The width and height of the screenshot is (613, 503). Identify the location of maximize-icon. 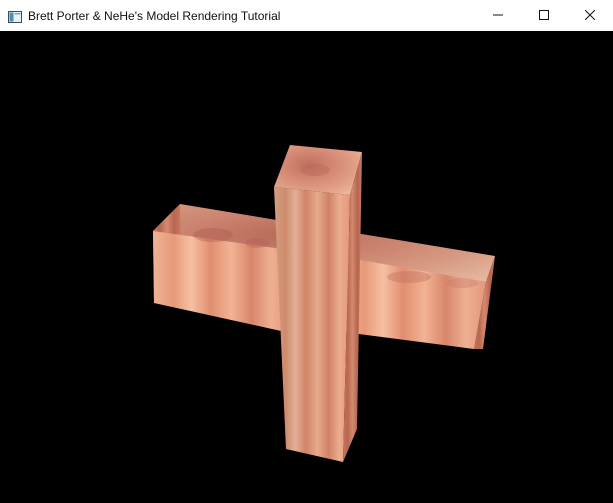
(544, 16).